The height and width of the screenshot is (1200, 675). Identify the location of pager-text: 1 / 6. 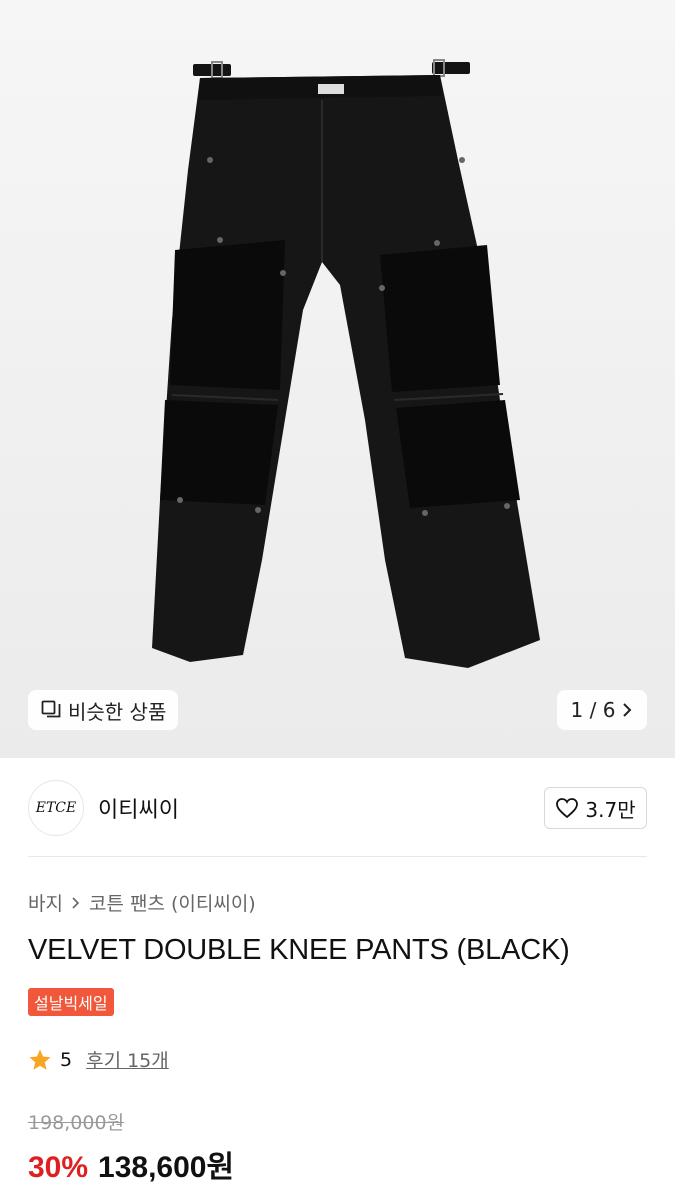
(593, 710).